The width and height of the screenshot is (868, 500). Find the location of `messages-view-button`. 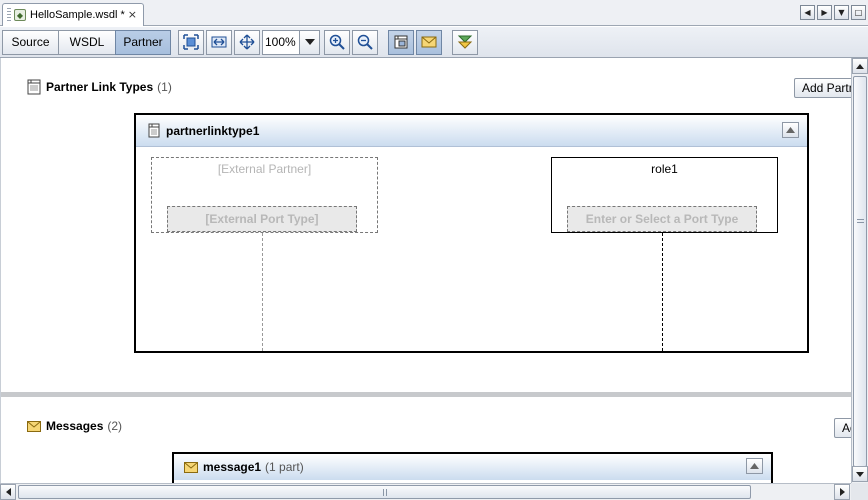

messages-view-button is located at coordinates (429, 42).